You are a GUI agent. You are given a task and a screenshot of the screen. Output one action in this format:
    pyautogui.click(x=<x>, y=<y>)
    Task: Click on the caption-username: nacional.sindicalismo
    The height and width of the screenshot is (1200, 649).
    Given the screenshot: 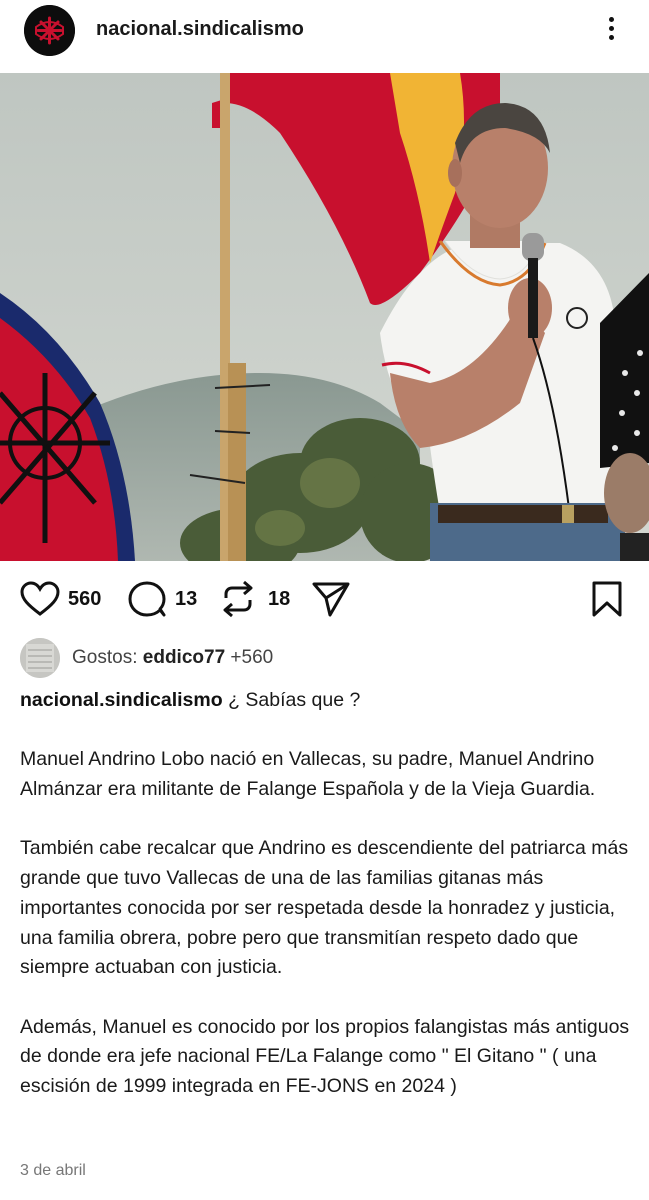 What is the action you would take?
    pyautogui.click(x=121, y=700)
    